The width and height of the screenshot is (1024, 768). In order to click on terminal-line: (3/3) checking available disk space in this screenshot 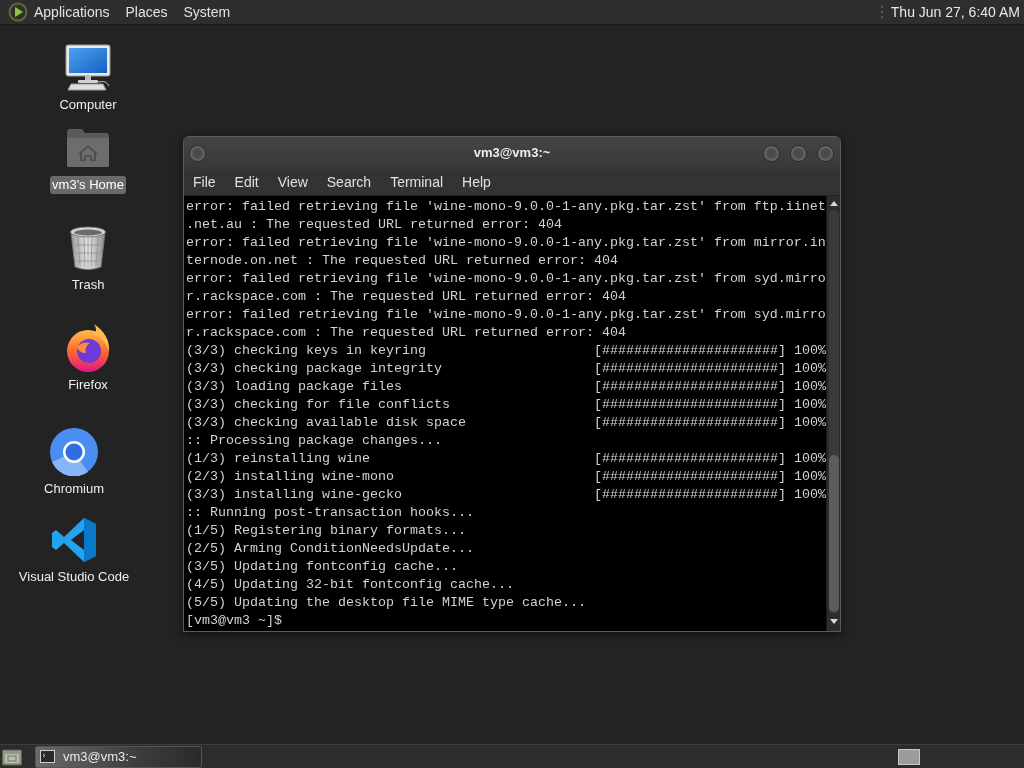, I will do `click(326, 422)`.